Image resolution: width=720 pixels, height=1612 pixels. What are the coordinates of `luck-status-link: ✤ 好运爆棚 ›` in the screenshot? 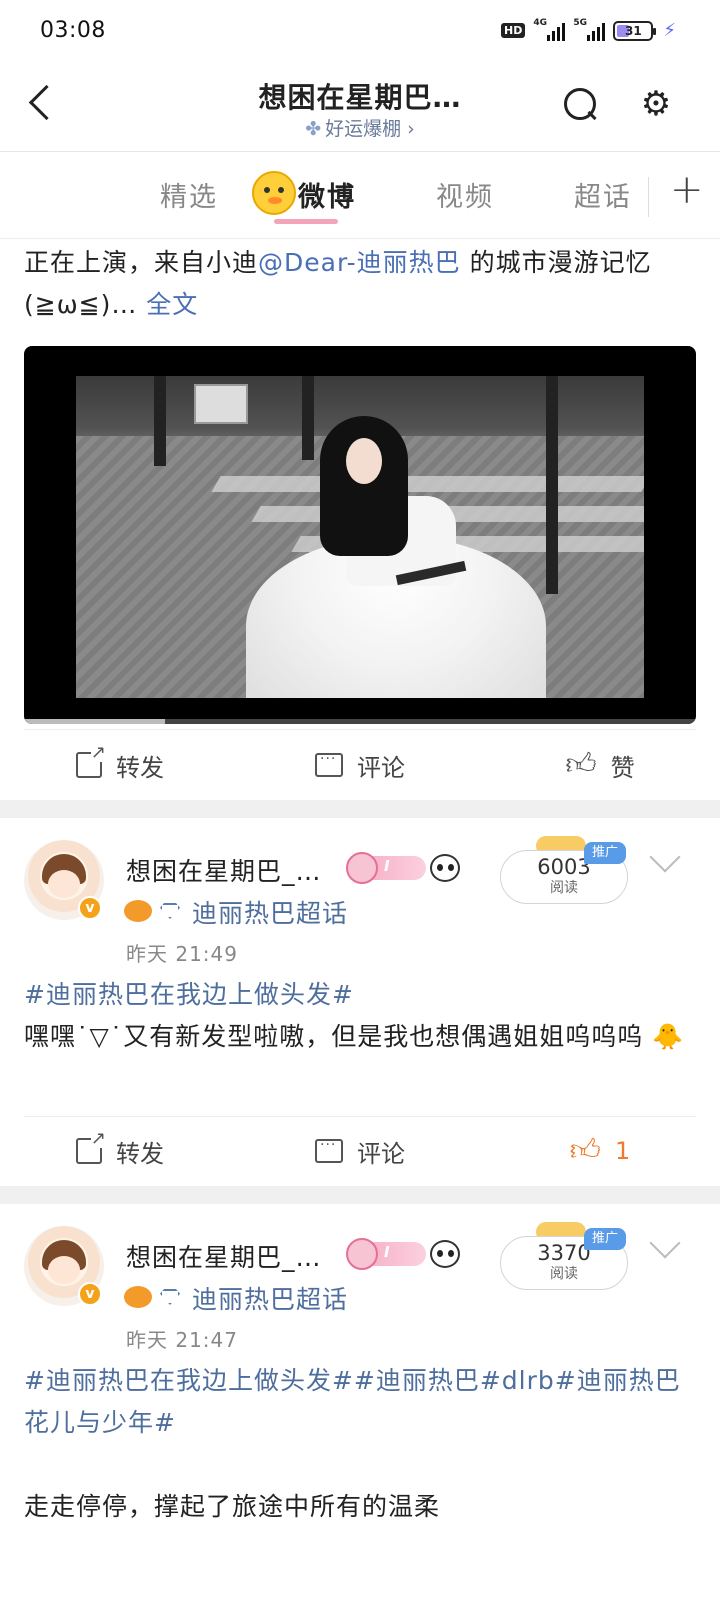 It's located at (360, 127).